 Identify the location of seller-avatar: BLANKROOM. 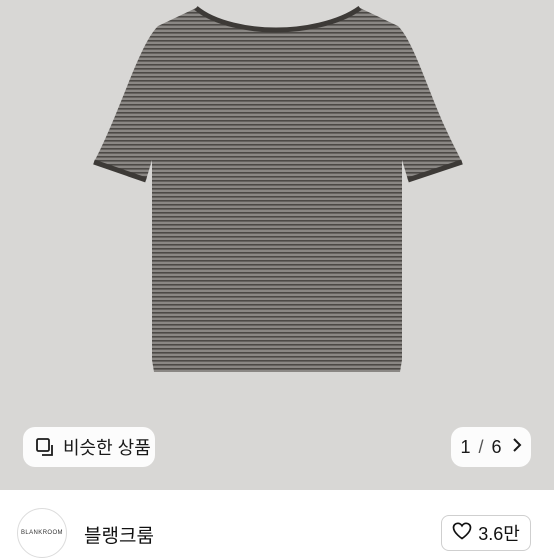
(42, 533).